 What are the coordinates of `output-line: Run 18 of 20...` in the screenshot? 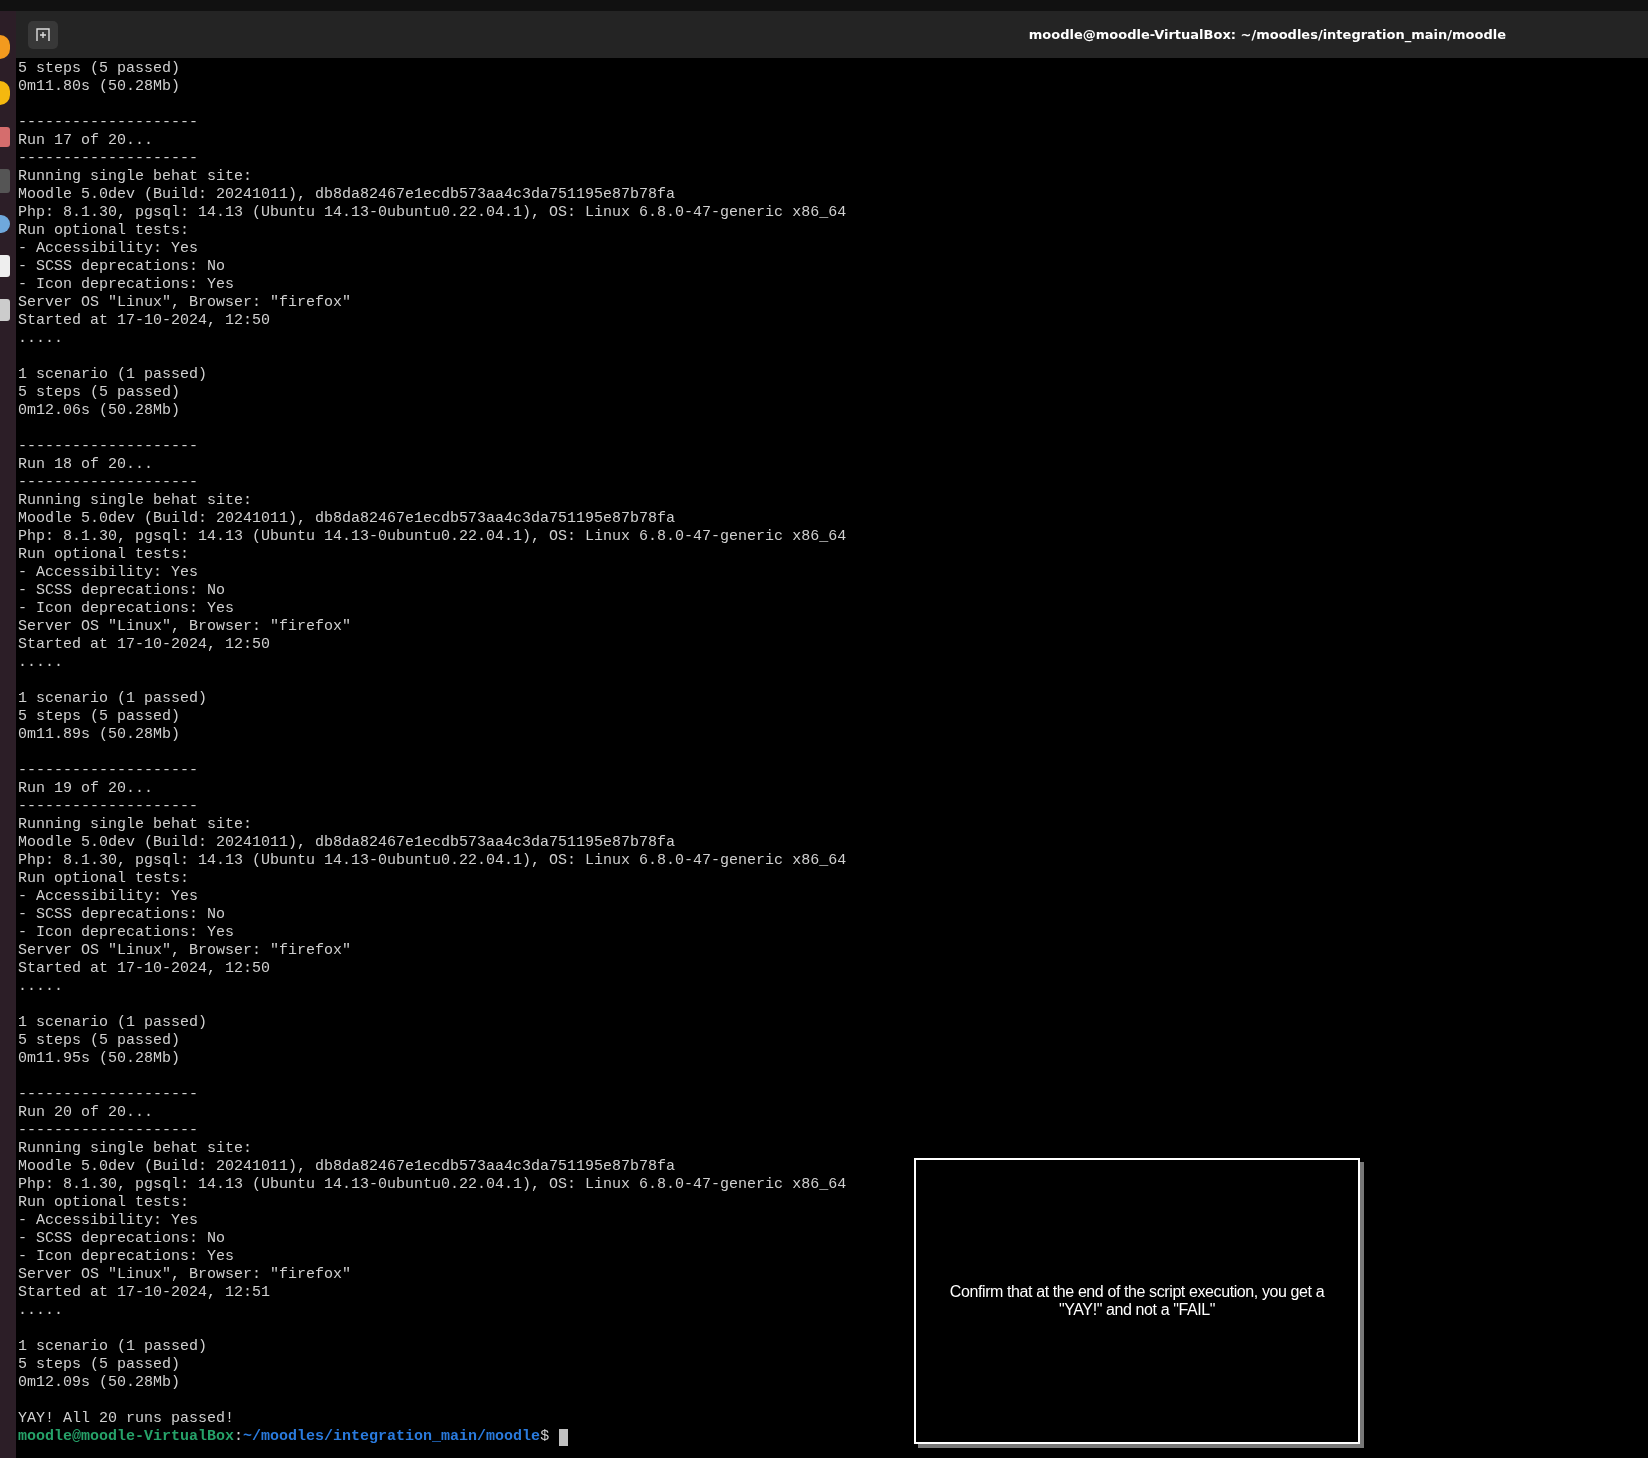 It's located at (86, 465).